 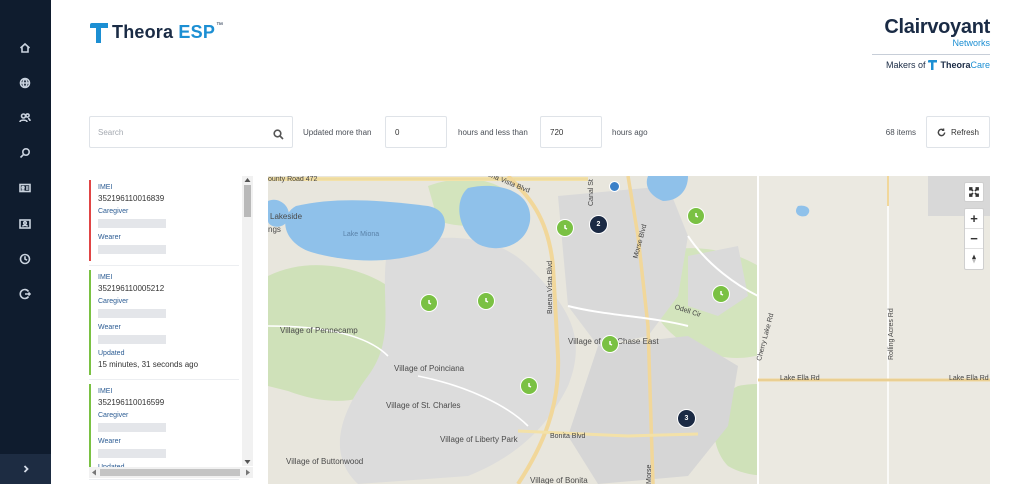 I want to click on logo-divider, so click(x=931, y=54).